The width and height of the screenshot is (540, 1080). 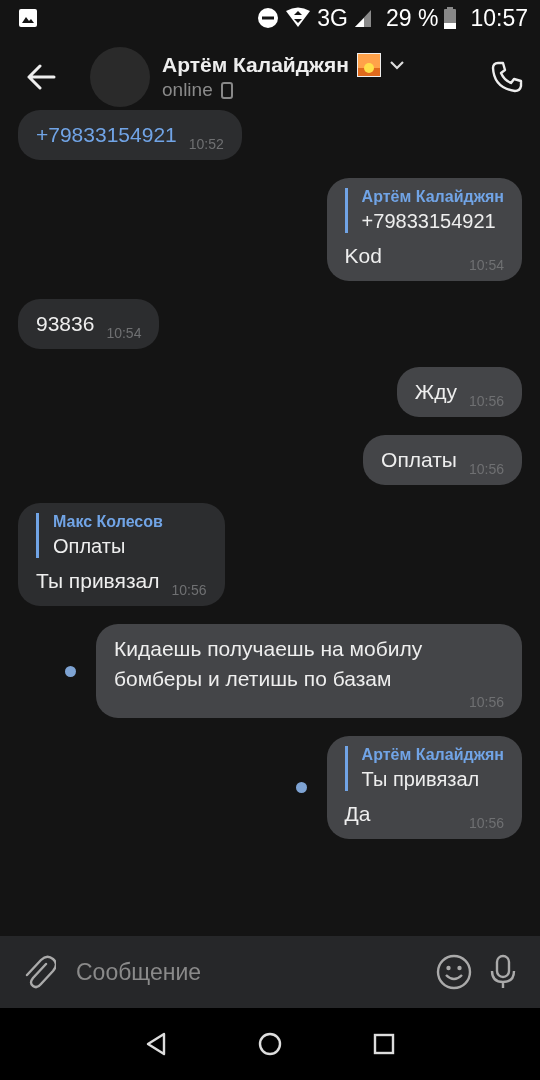 What do you see at coordinates (28, 18) in the screenshot?
I see `gallery-icon` at bounding box center [28, 18].